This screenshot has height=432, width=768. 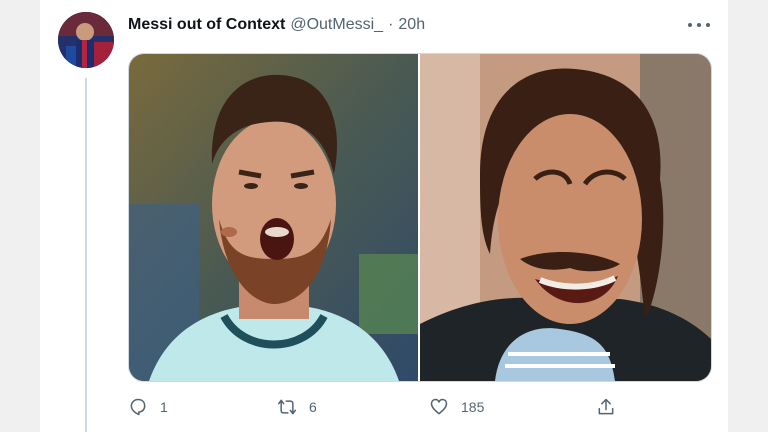 What do you see at coordinates (336, 25) in the screenshot?
I see `user-handle: @OutMessi_` at bounding box center [336, 25].